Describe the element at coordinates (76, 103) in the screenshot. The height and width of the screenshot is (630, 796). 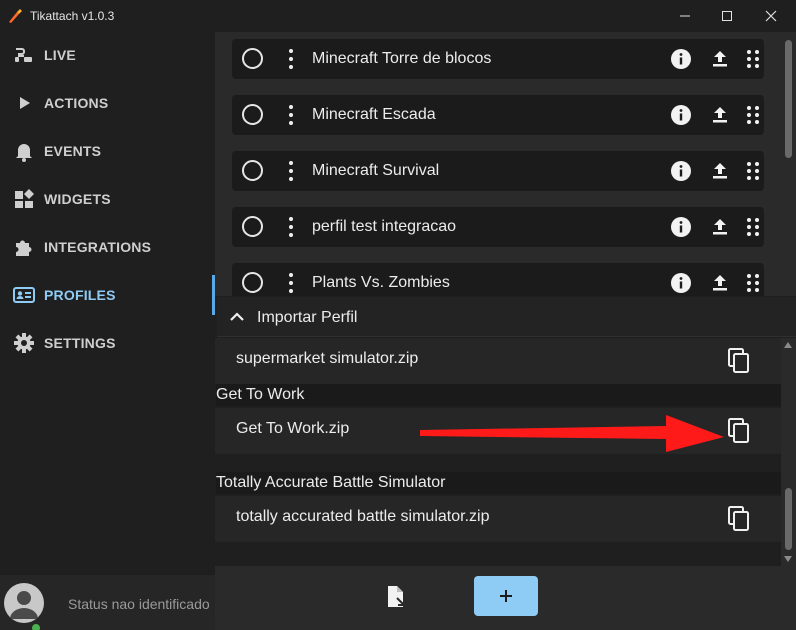
I see `sidebar-item-label: ACTIONS` at that location.